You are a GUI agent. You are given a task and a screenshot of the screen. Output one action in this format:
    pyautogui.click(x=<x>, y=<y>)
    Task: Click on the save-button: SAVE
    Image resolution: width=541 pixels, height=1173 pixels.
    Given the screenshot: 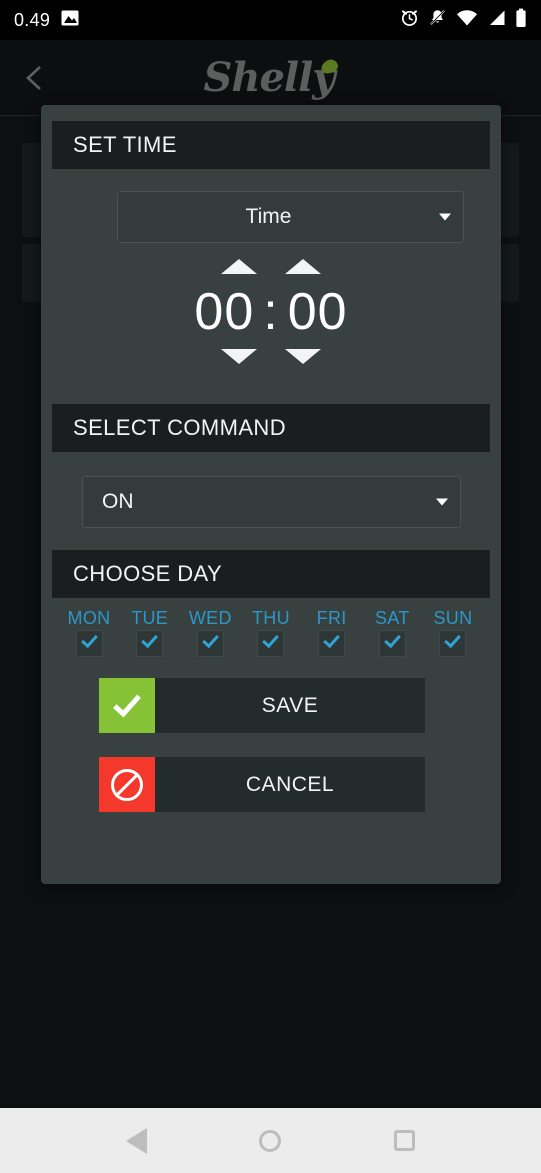 What is the action you would take?
    pyautogui.click(x=262, y=705)
    